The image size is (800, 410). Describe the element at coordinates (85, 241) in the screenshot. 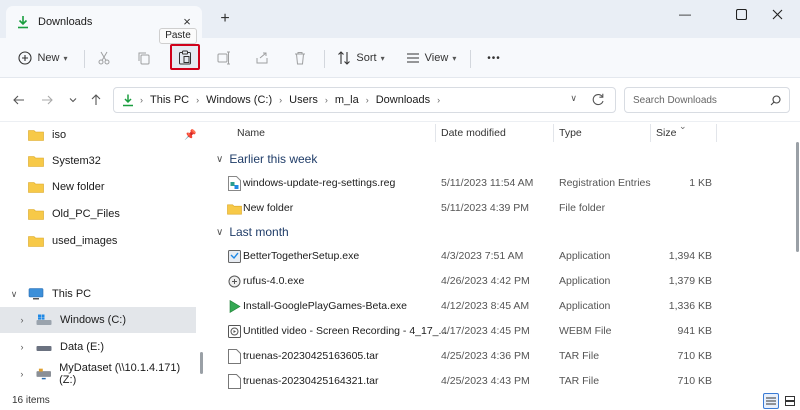

I see `nav-item-label: used_images` at that location.